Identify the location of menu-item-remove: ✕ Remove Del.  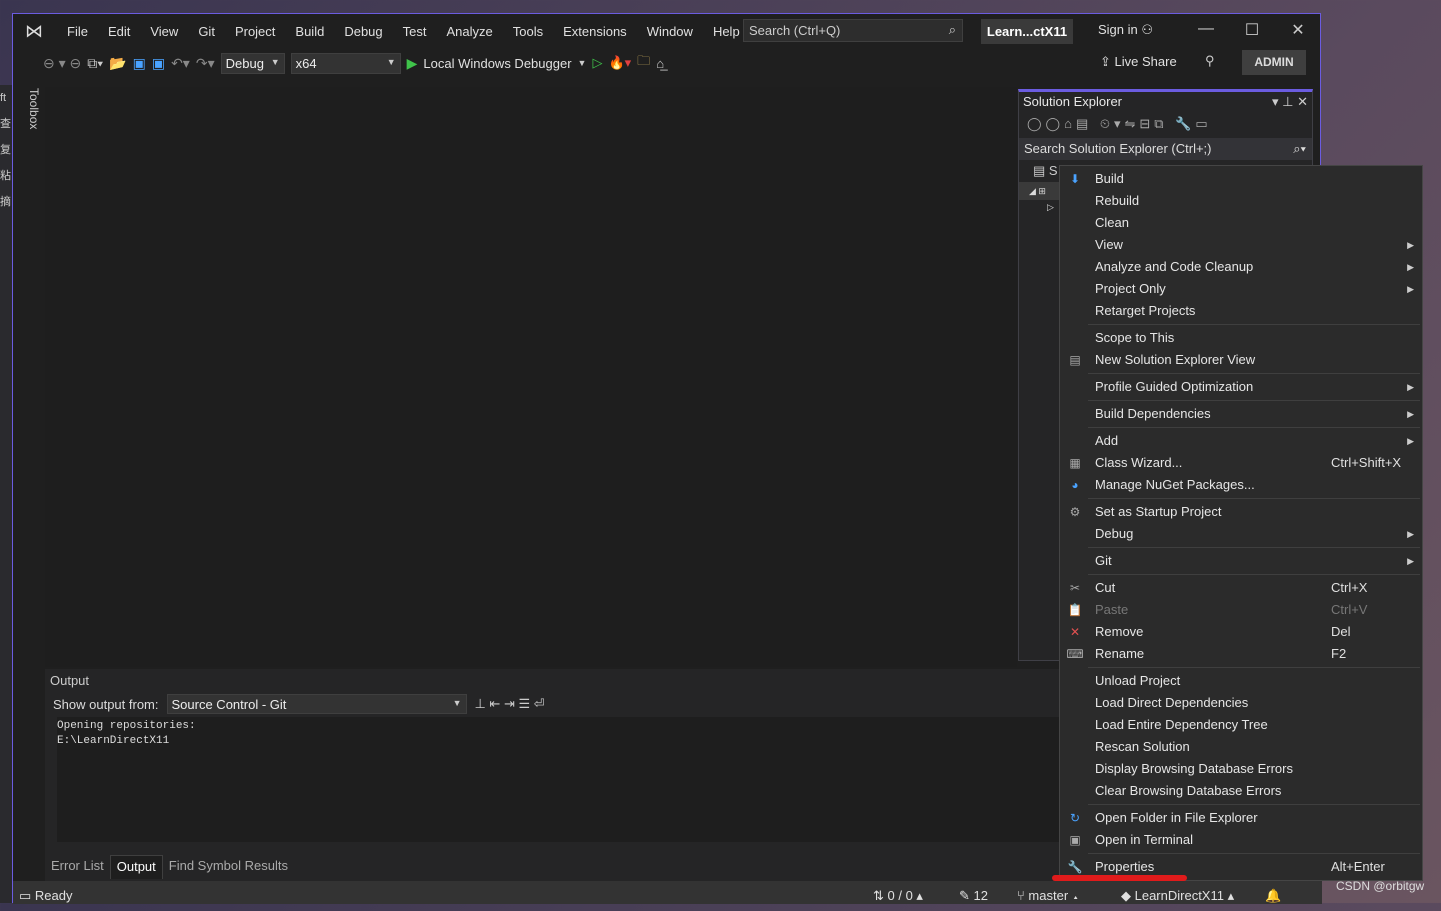
(1241, 632).